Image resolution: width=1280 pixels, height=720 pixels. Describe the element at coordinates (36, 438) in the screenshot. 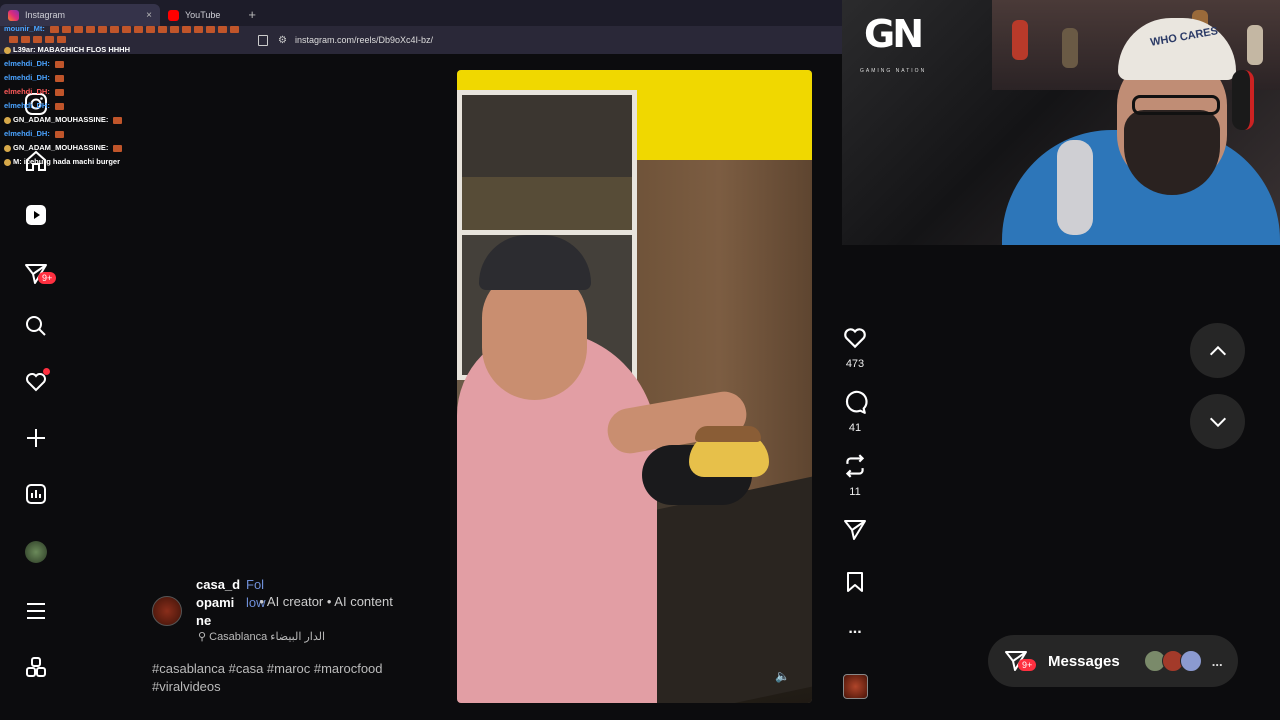

I see `sidebar-item-create` at that location.